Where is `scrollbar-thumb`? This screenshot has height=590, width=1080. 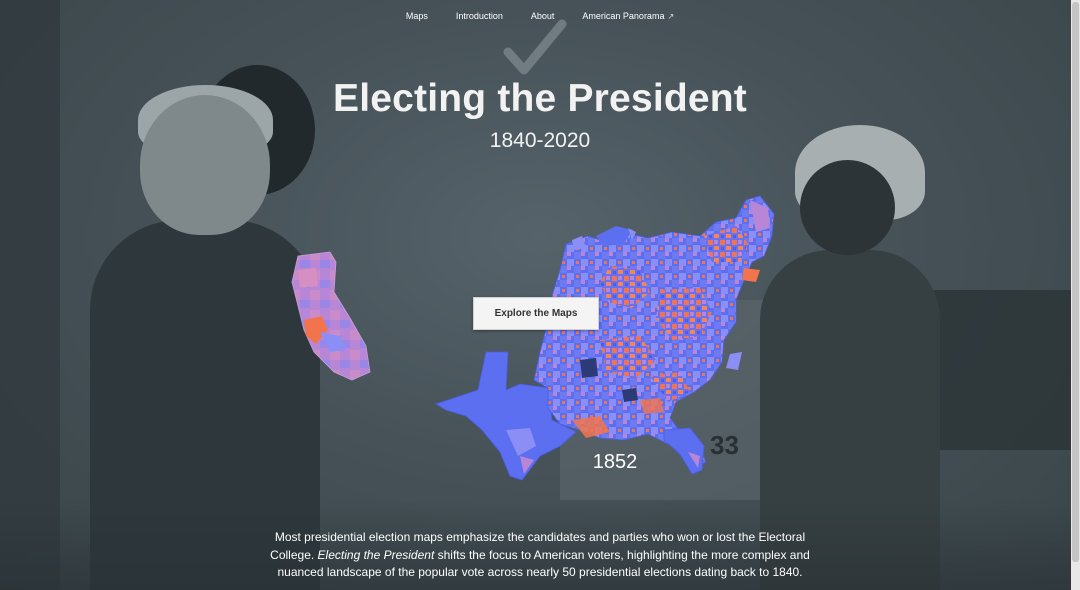
scrollbar-thumb is located at coordinates (1075, 282).